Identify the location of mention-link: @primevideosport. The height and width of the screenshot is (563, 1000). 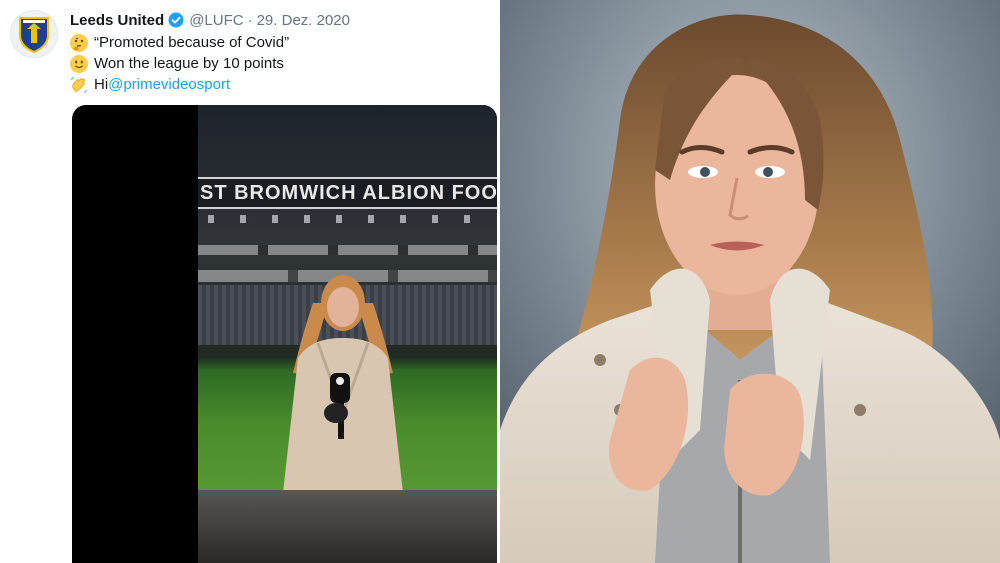
(169, 84).